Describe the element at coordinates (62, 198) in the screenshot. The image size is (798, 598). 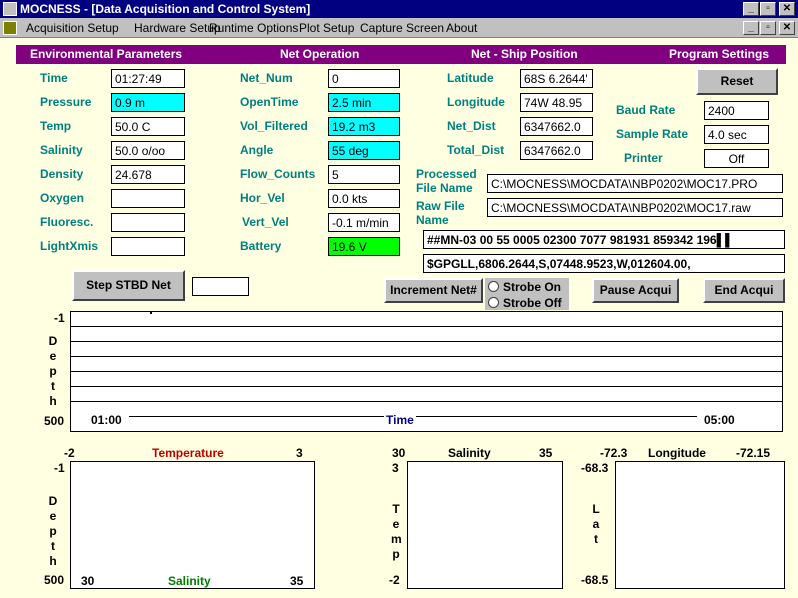
I see `env-label: Oxygen` at that location.